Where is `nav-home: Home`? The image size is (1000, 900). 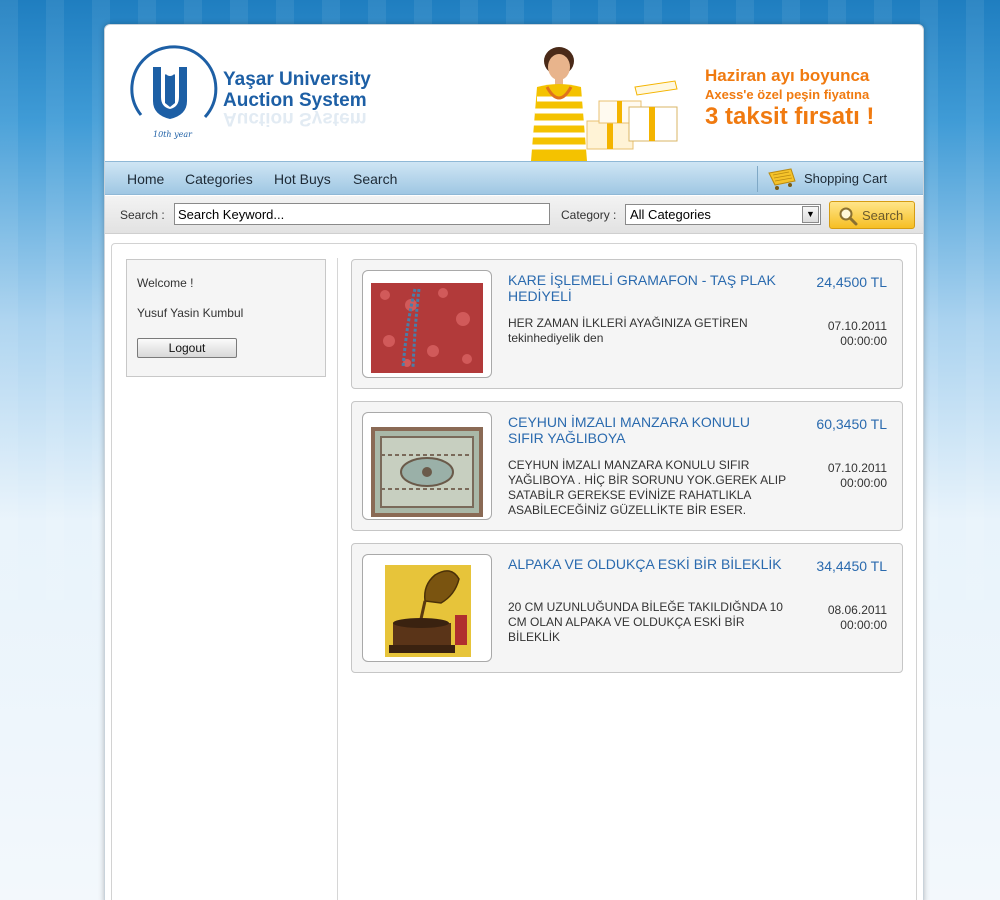 nav-home: Home is located at coordinates (145, 179).